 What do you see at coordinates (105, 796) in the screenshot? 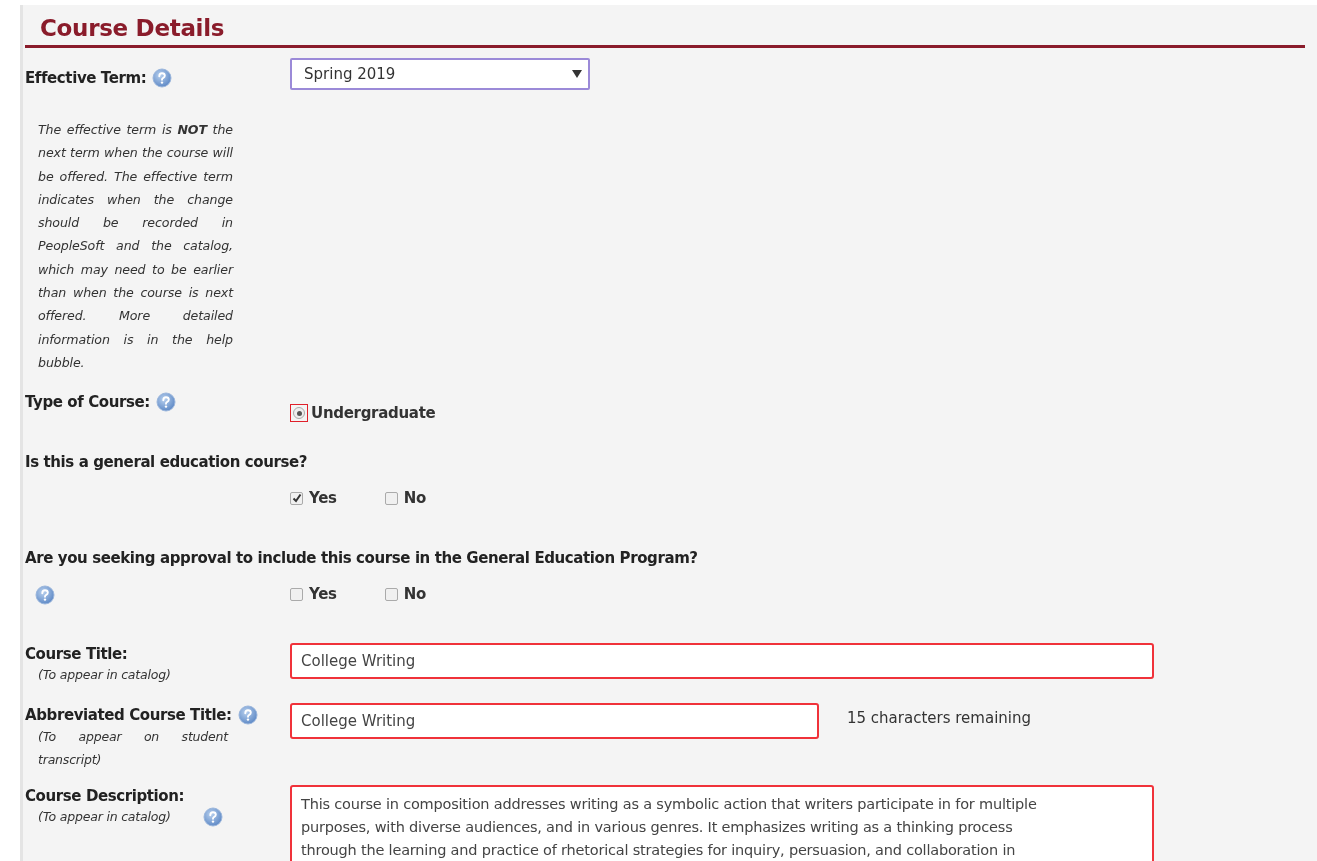
I see `field-label: Course Description:` at bounding box center [105, 796].